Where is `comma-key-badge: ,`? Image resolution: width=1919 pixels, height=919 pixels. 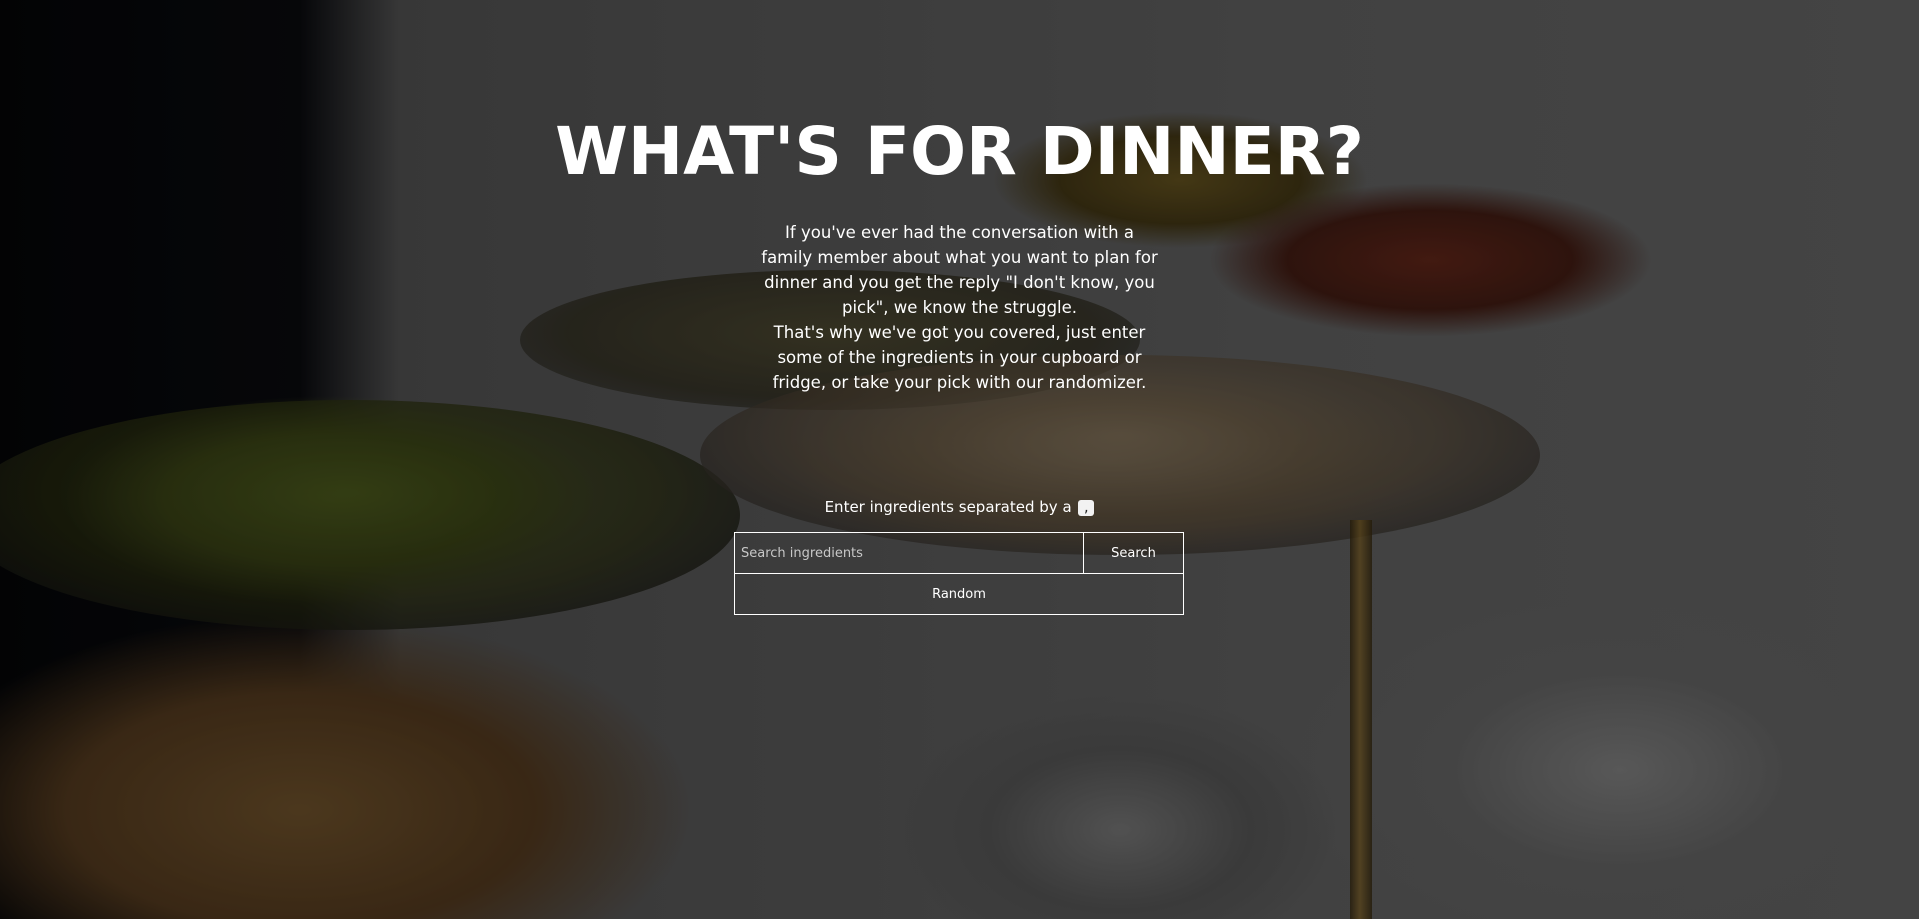 comma-key-badge: , is located at coordinates (1086, 507).